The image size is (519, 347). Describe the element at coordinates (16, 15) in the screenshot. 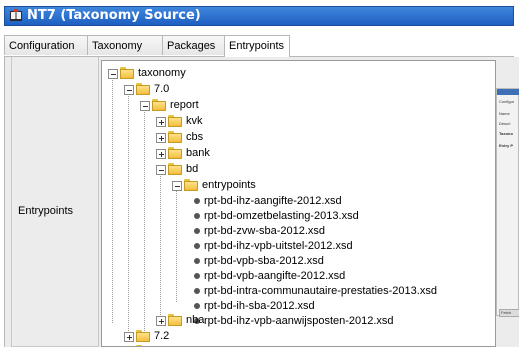

I see `book-icon` at that location.